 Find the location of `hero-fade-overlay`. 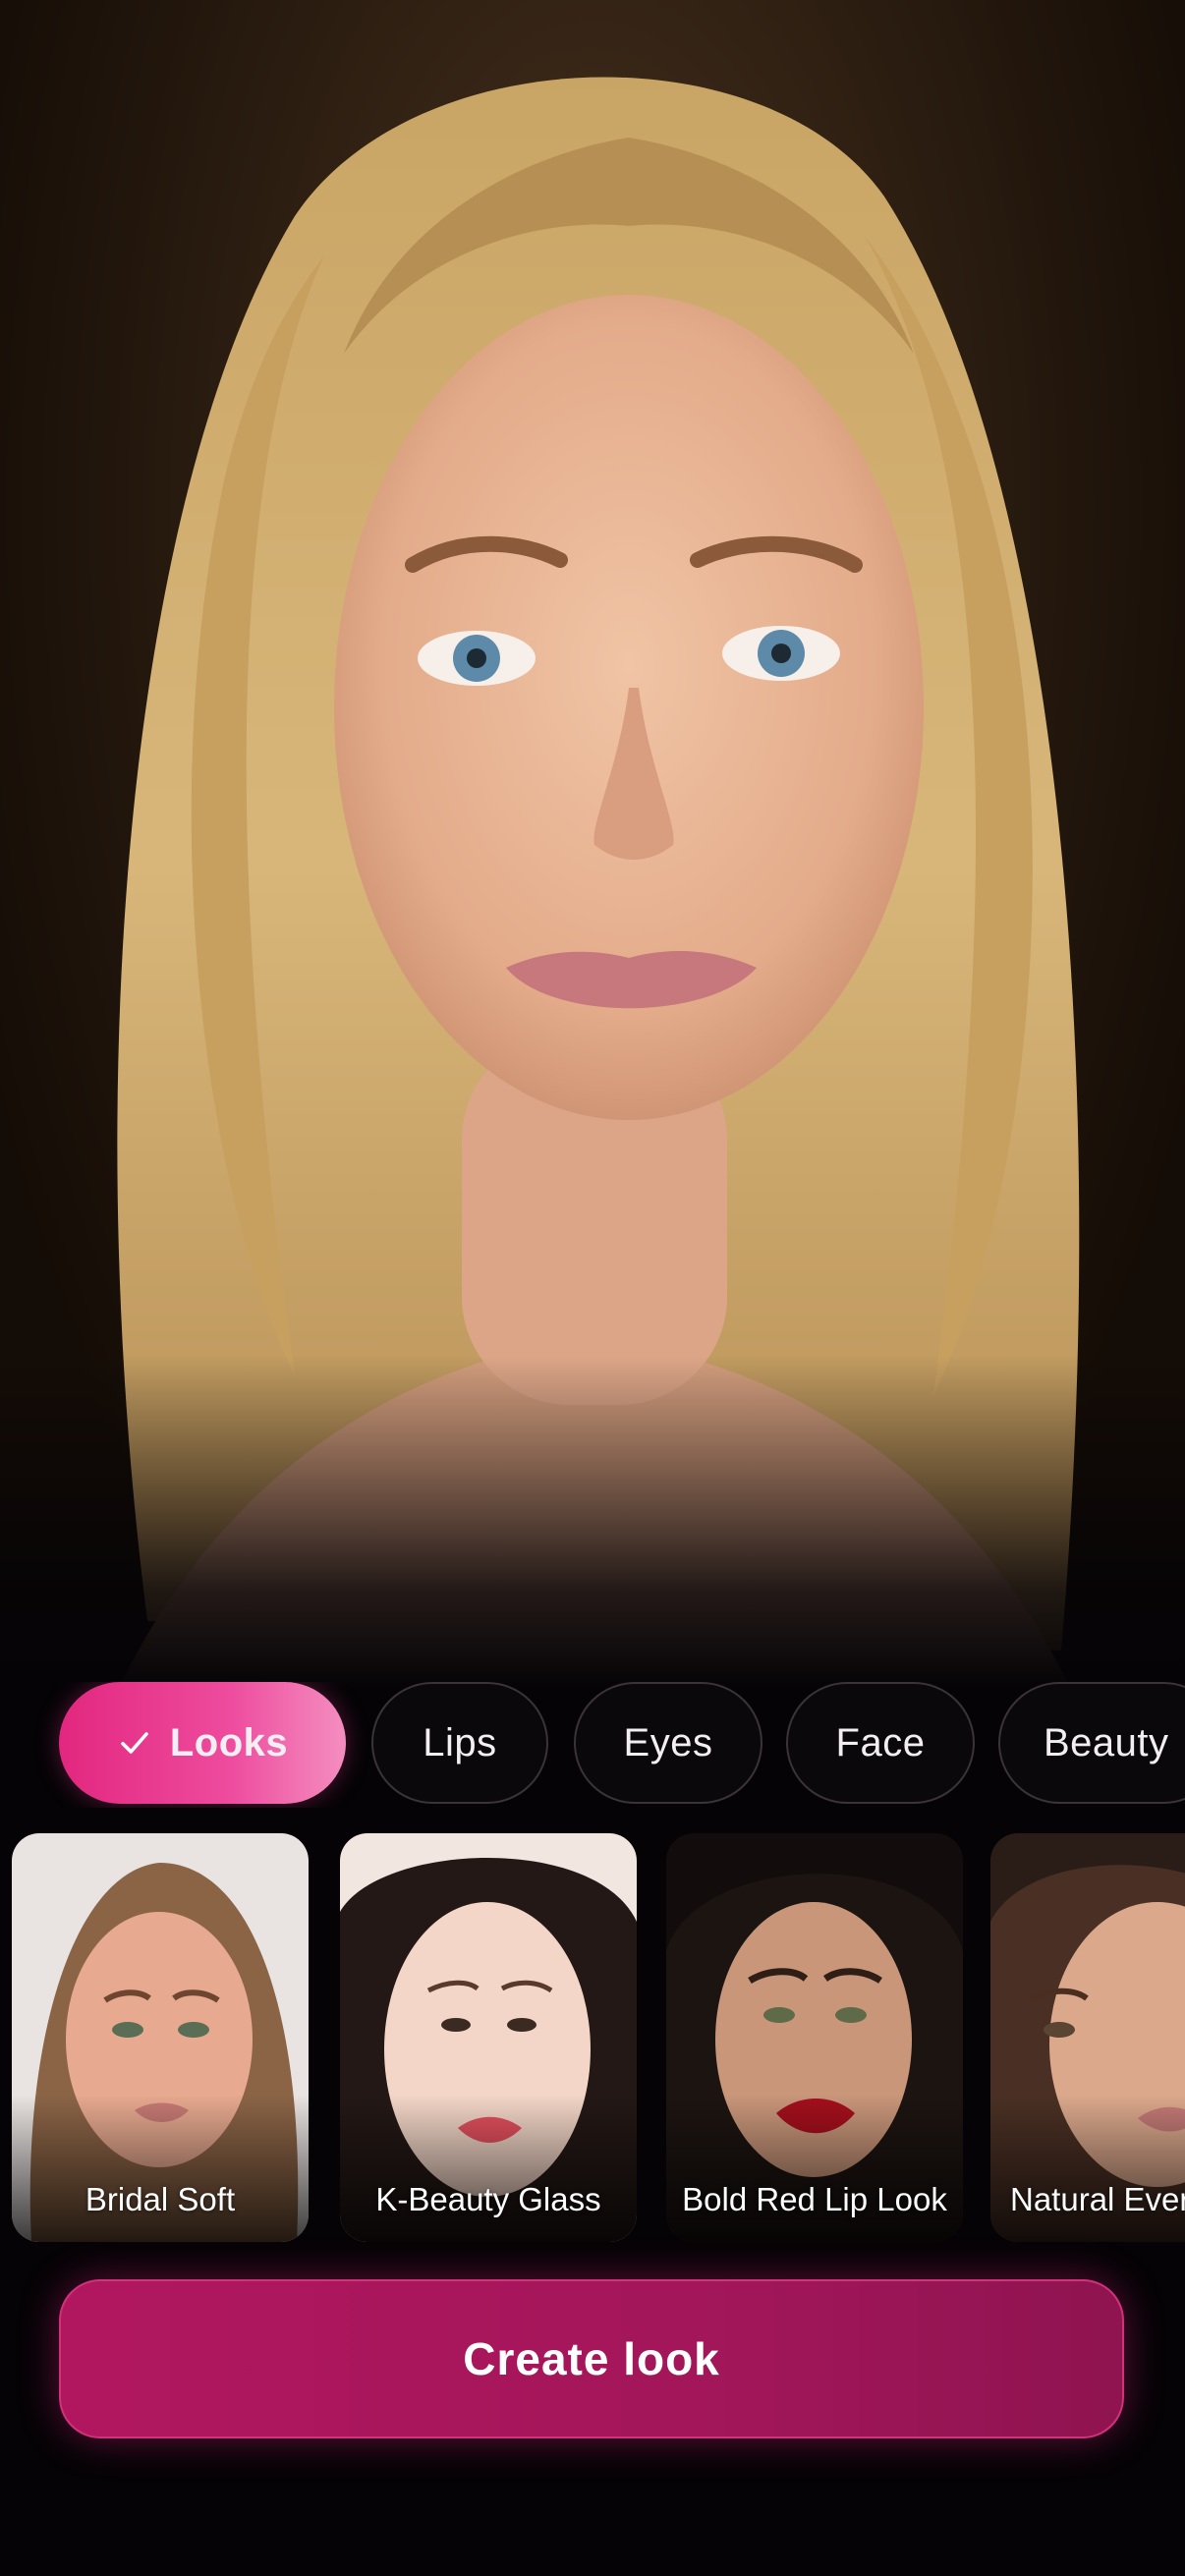

hero-fade-overlay is located at coordinates (592, 1523).